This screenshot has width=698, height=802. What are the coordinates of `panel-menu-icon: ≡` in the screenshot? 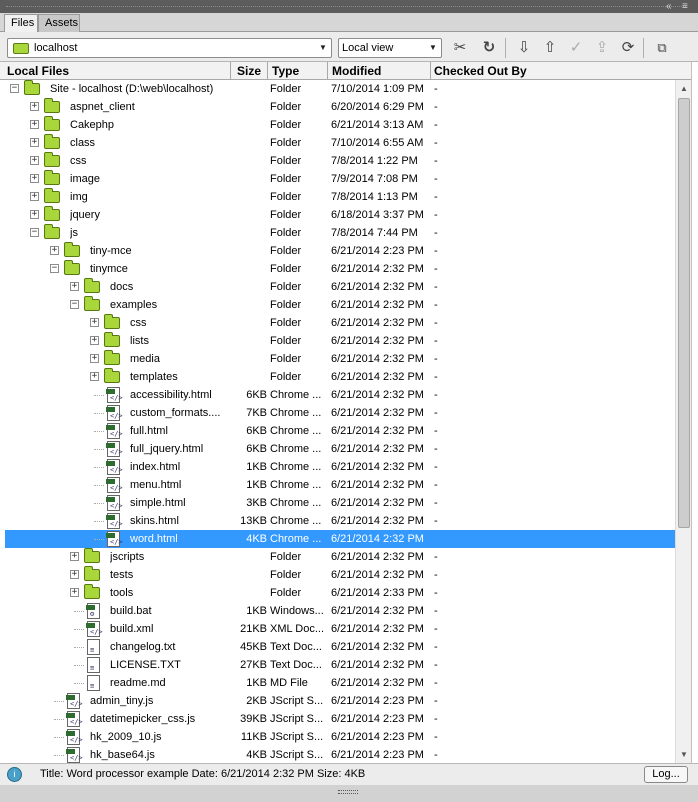 It's located at (688, 6).